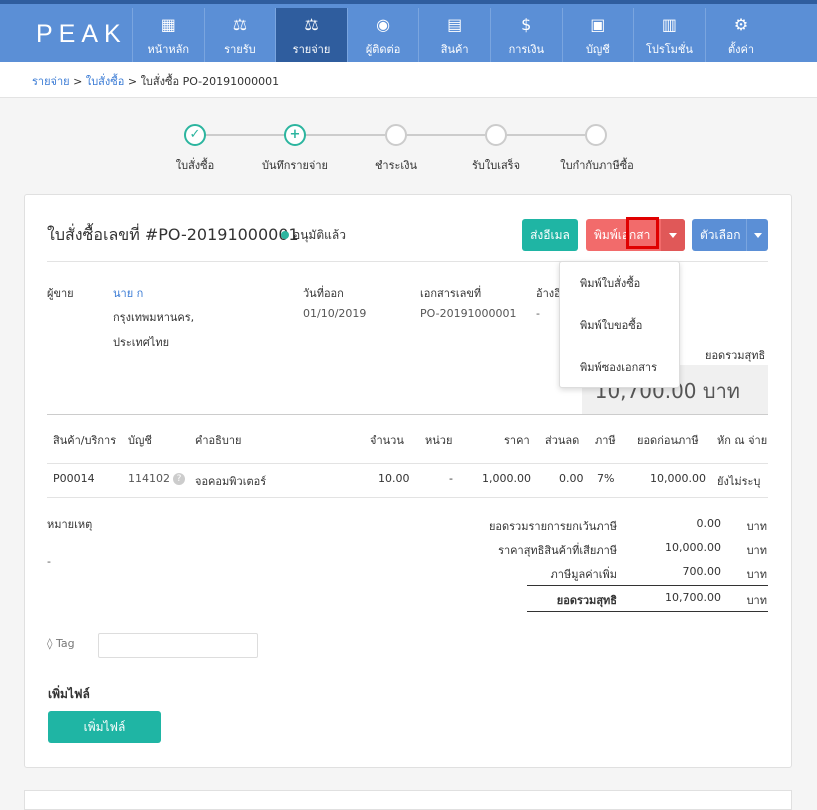  I want to click on help-question-icon: ?, so click(179, 479).